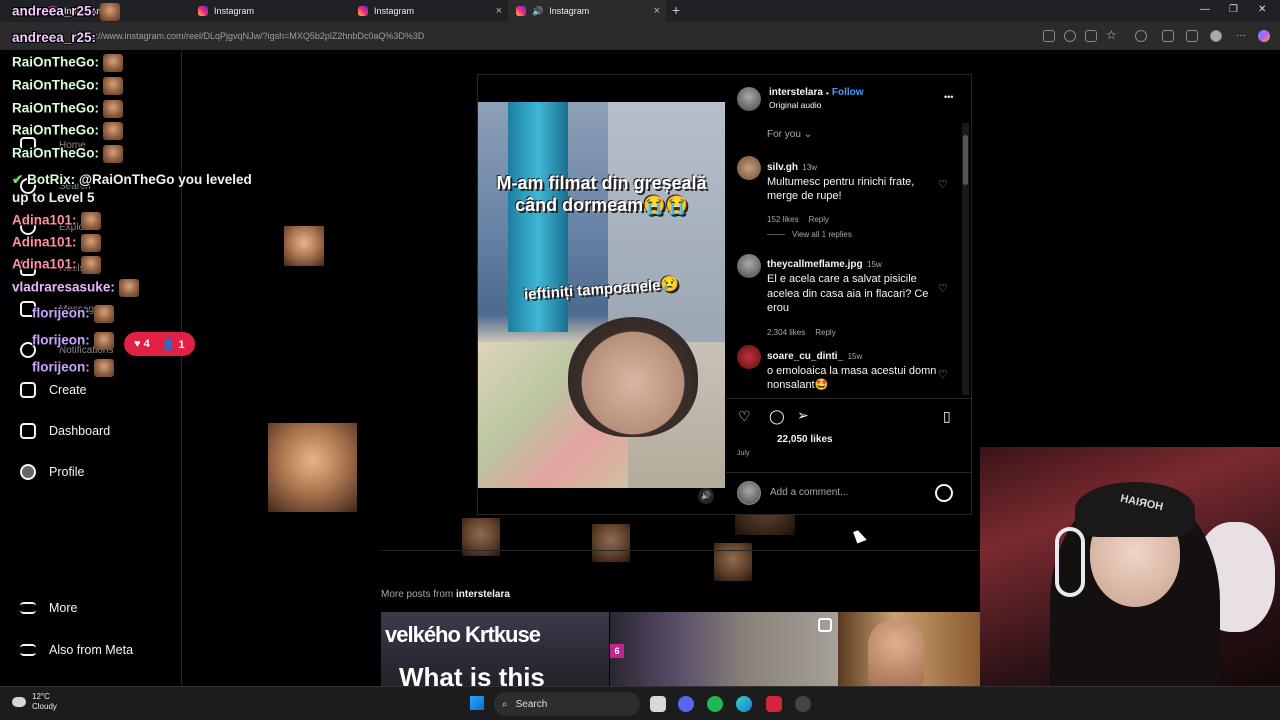 This screenshot has width=1280, height=720. Describe the element at coordinates (822, 234) in the screenshot. I see `view-replies-button: View all 1 replies` at that location.